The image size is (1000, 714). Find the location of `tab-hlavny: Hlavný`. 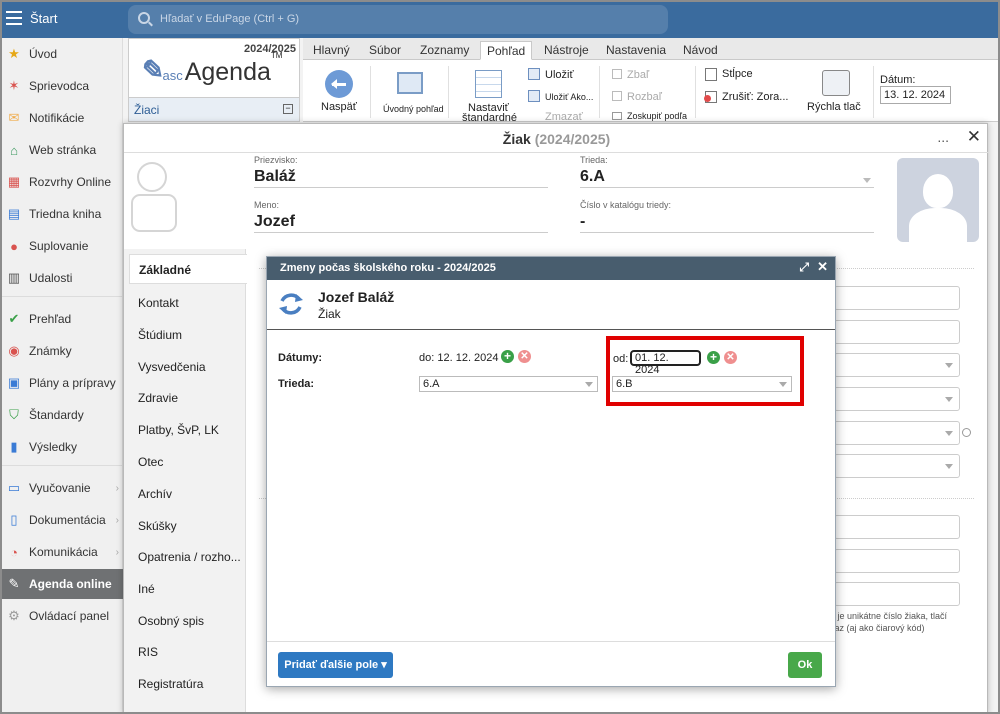

tab-hlavny: Hlavný is located at coordinates (331, 50).